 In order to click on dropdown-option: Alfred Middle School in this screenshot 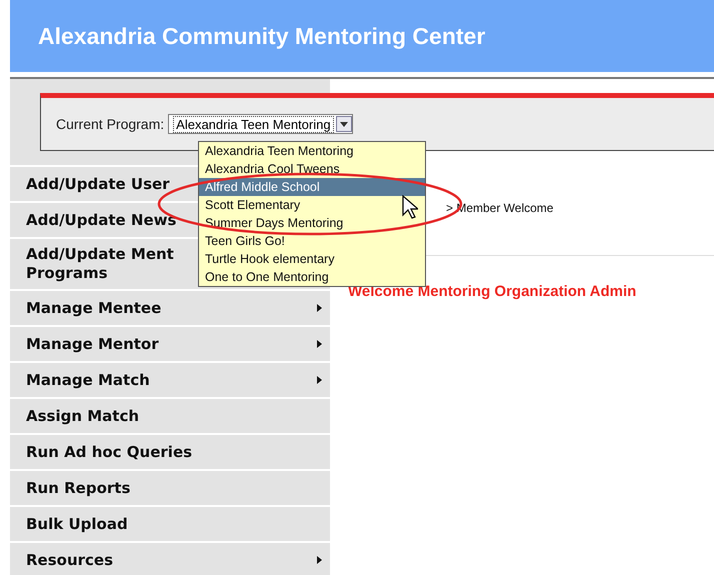, I will do `click(312, 187)`.